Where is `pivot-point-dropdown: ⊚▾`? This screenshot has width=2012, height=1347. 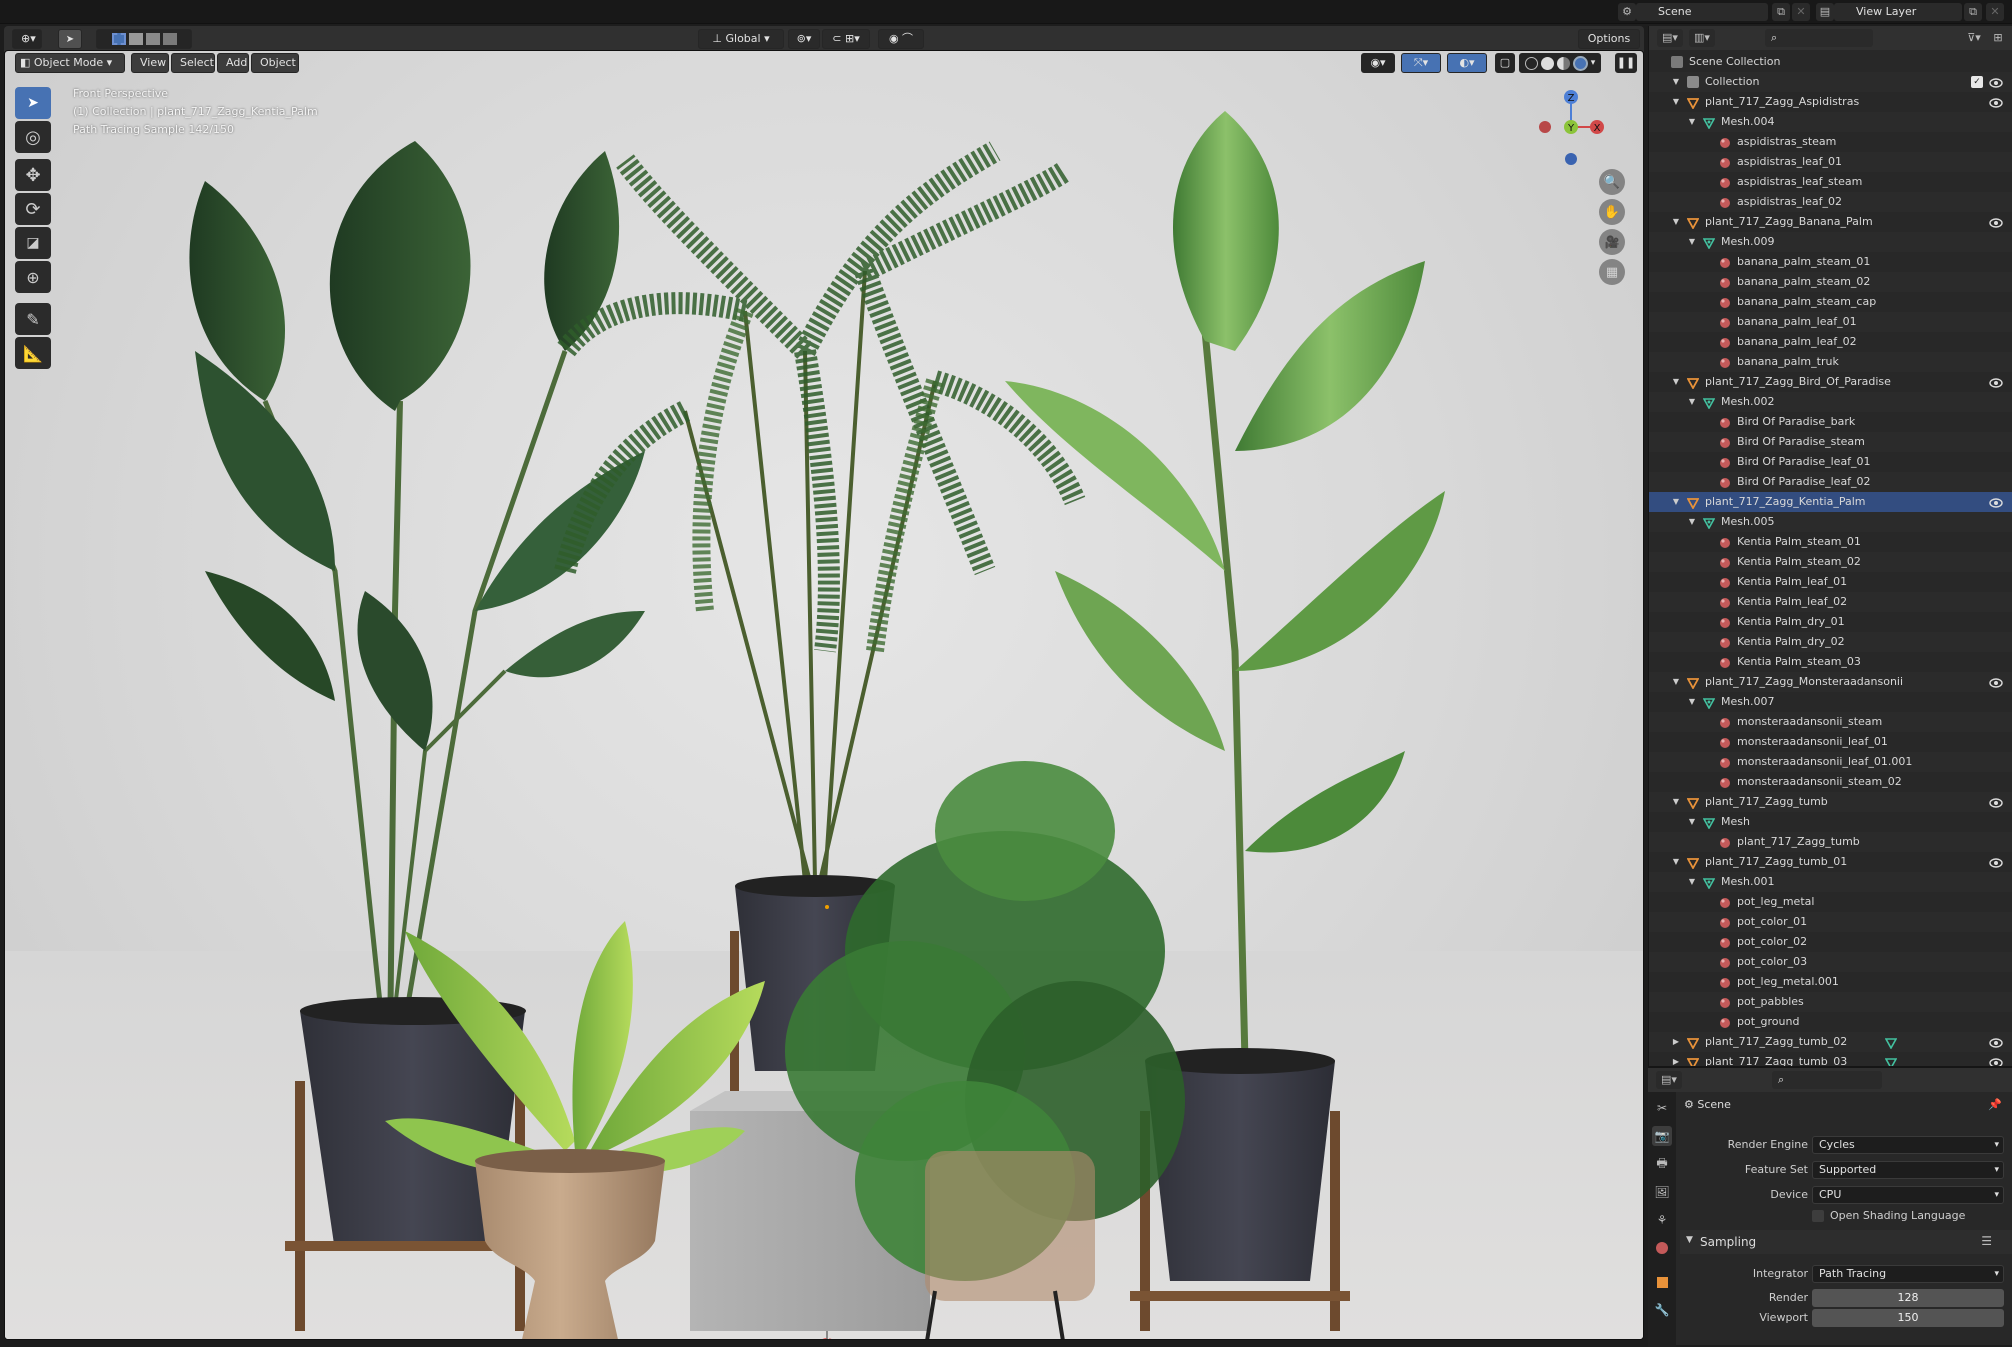 pivot-point-dropdown: ⊚▾ is located at coordinates (804, 39).